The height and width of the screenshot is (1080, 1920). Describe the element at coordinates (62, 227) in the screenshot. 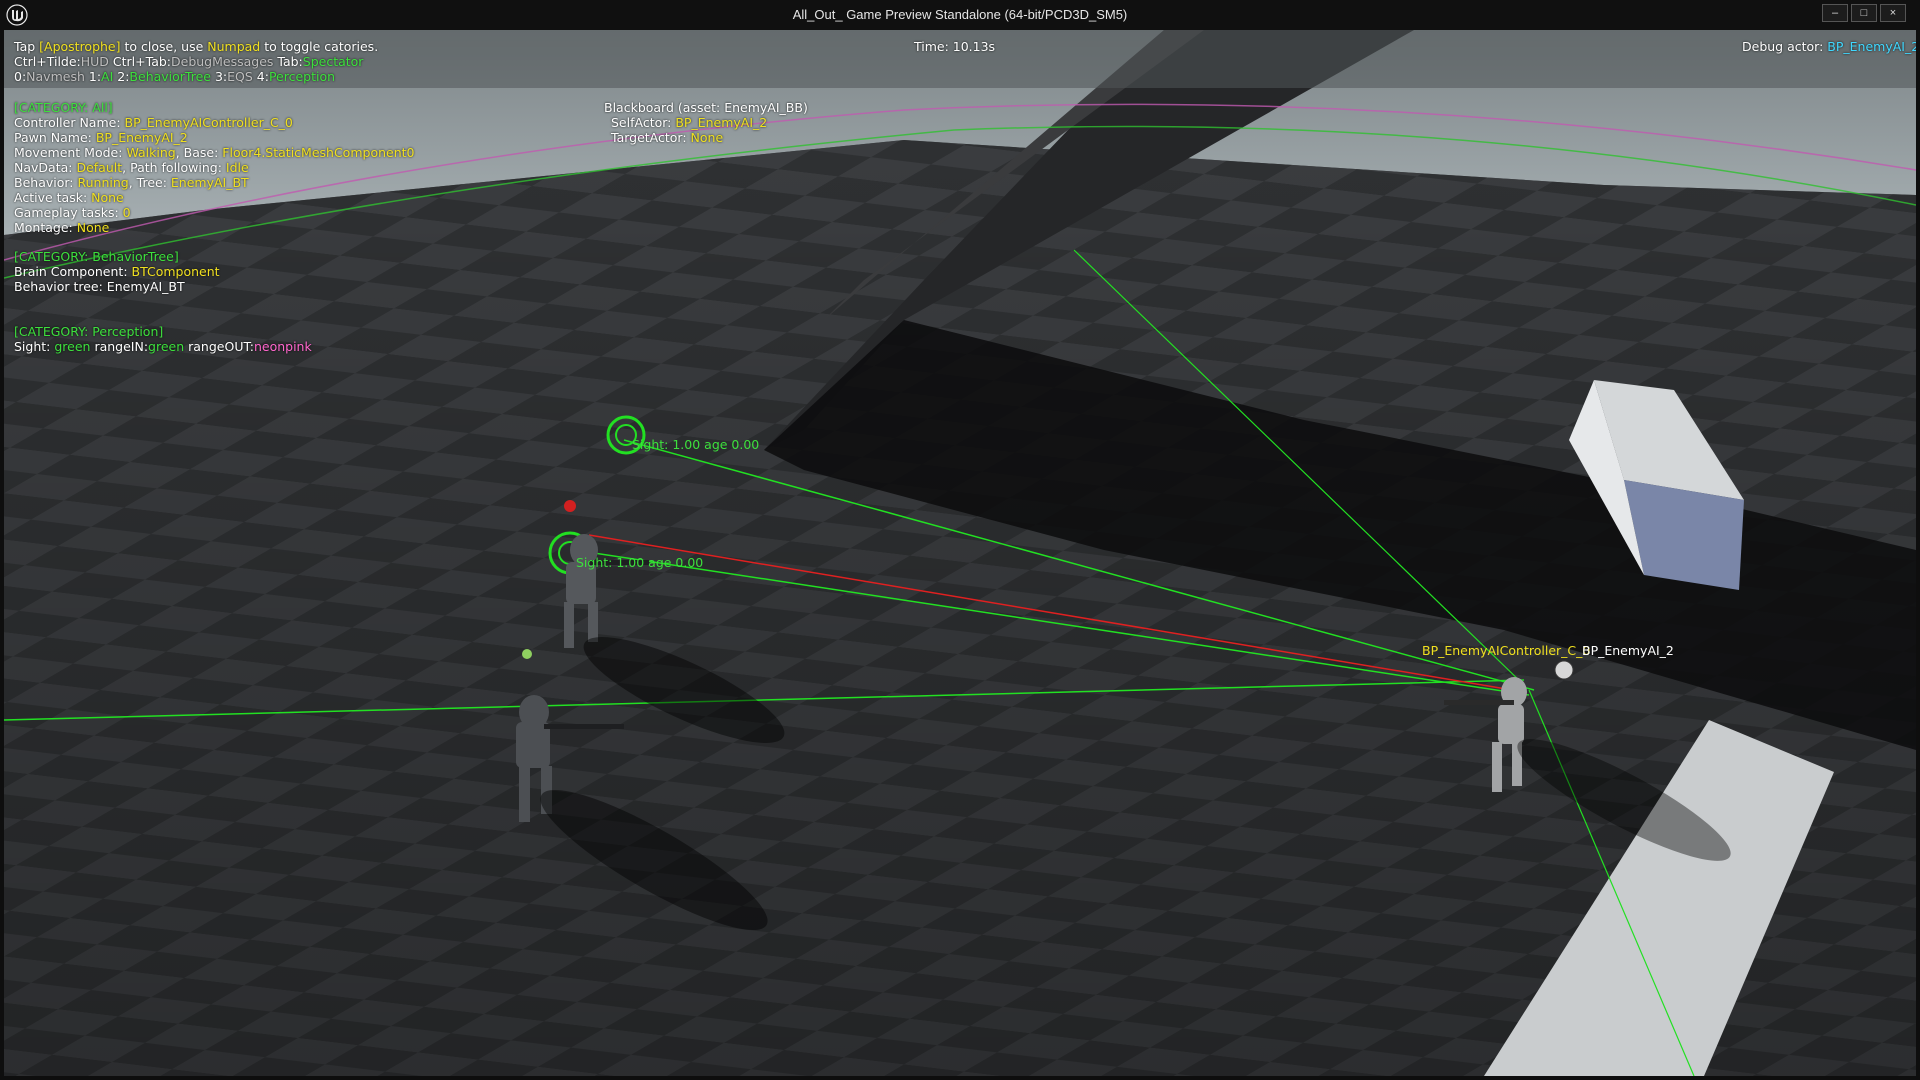

I see `montage-line: Montage: None` at that location.